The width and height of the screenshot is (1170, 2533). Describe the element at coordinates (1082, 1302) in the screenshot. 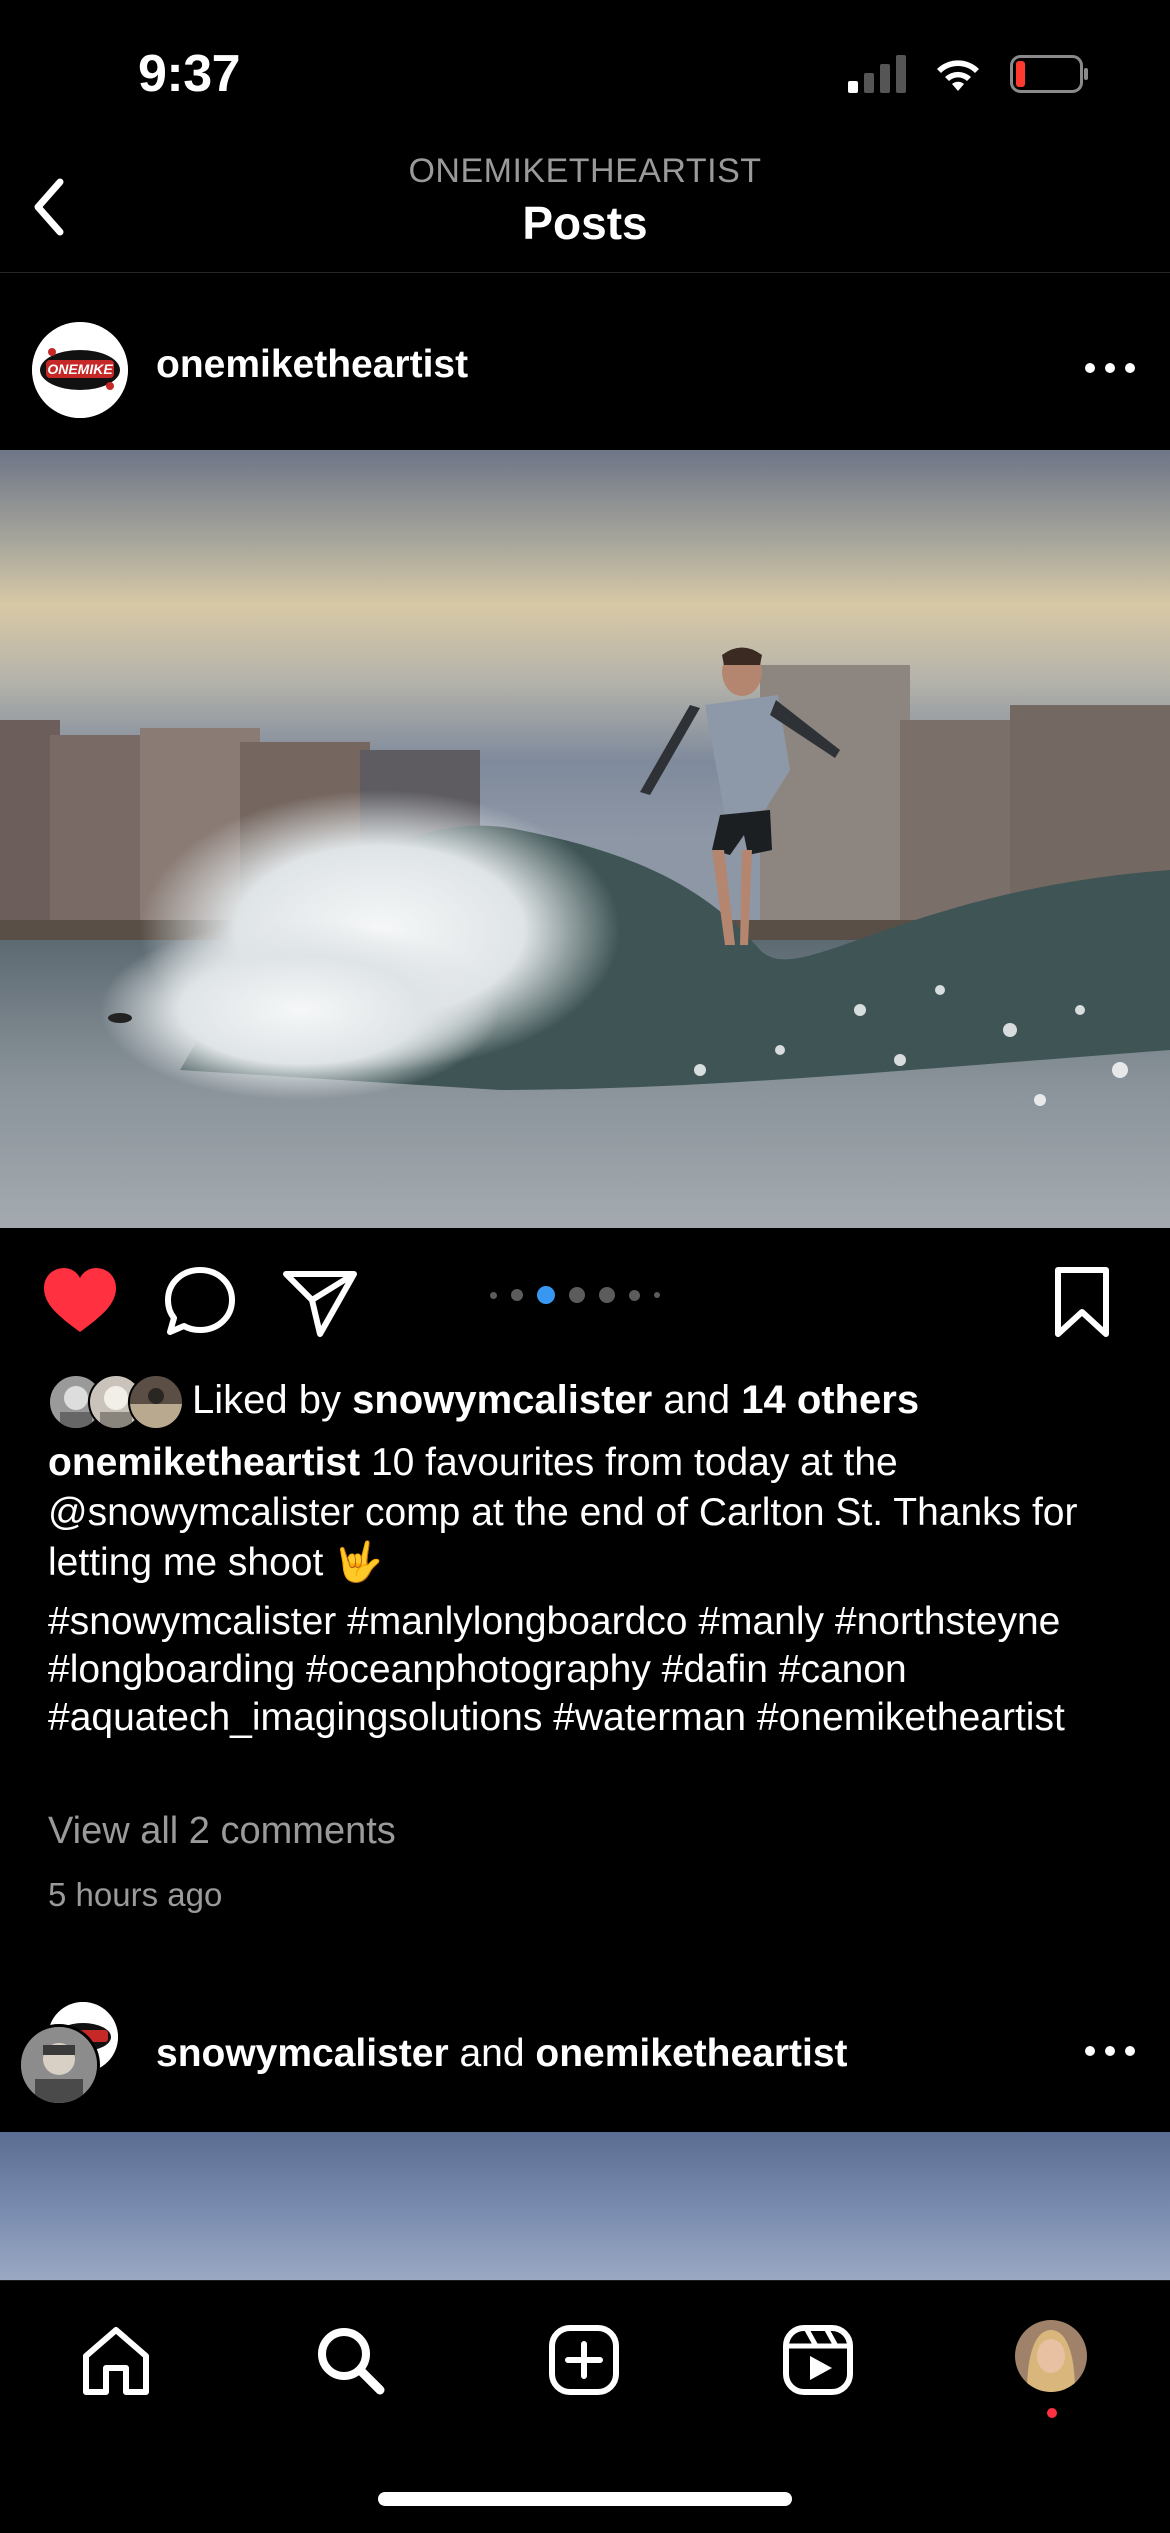

I see `save-bookmark-icon` at that location.